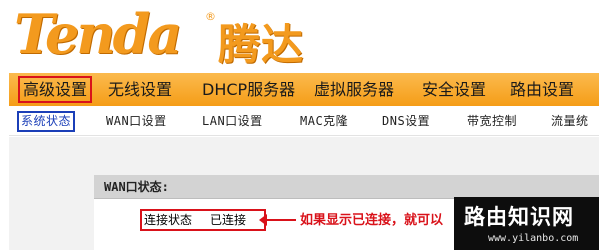  What do you see at coordinates (98, 34) in the screenshot?
I see `tenda-logo: Tenda` at bounding box center [98, 34].